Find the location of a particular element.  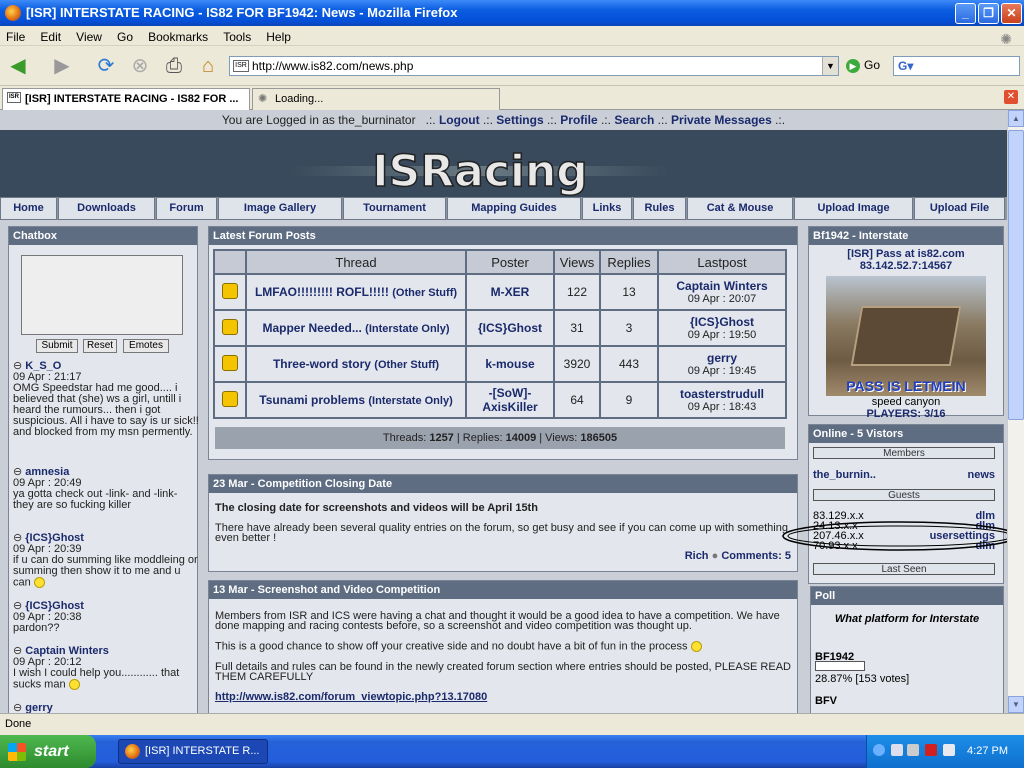

close-button: ✕ is located at coordinates (1011, 13).